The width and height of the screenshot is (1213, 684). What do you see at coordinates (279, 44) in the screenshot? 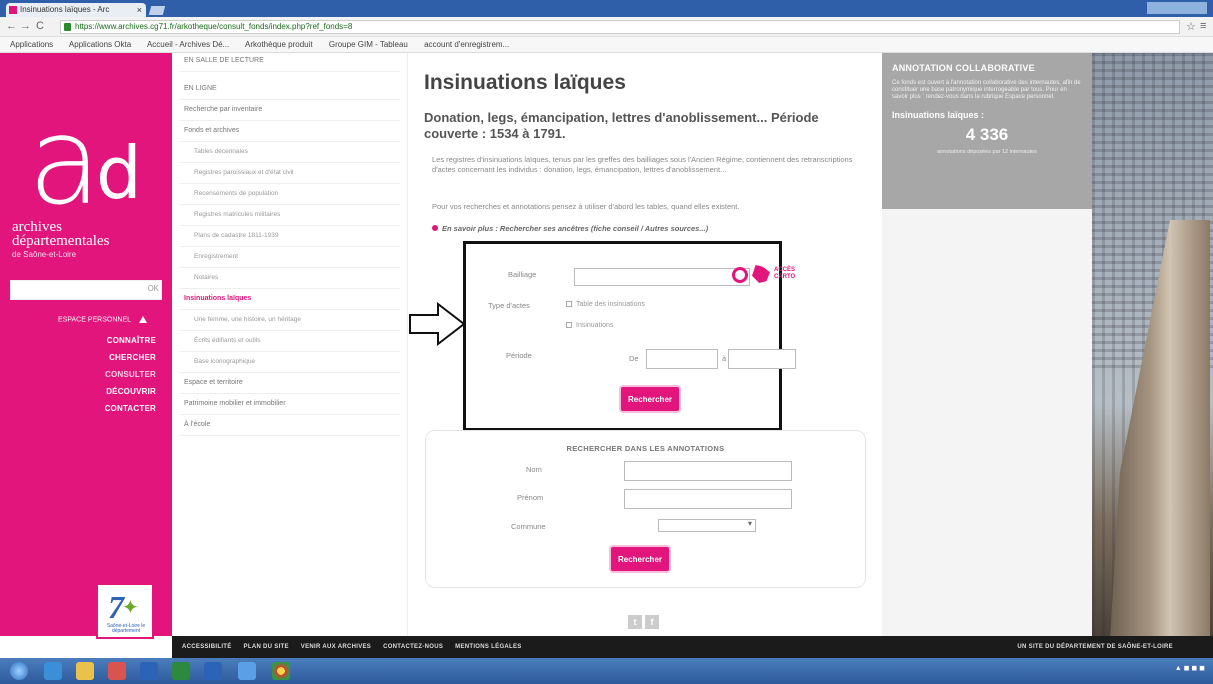
I see `bookmark-item: Arkothèque produit` at bounding box center [279, 44].